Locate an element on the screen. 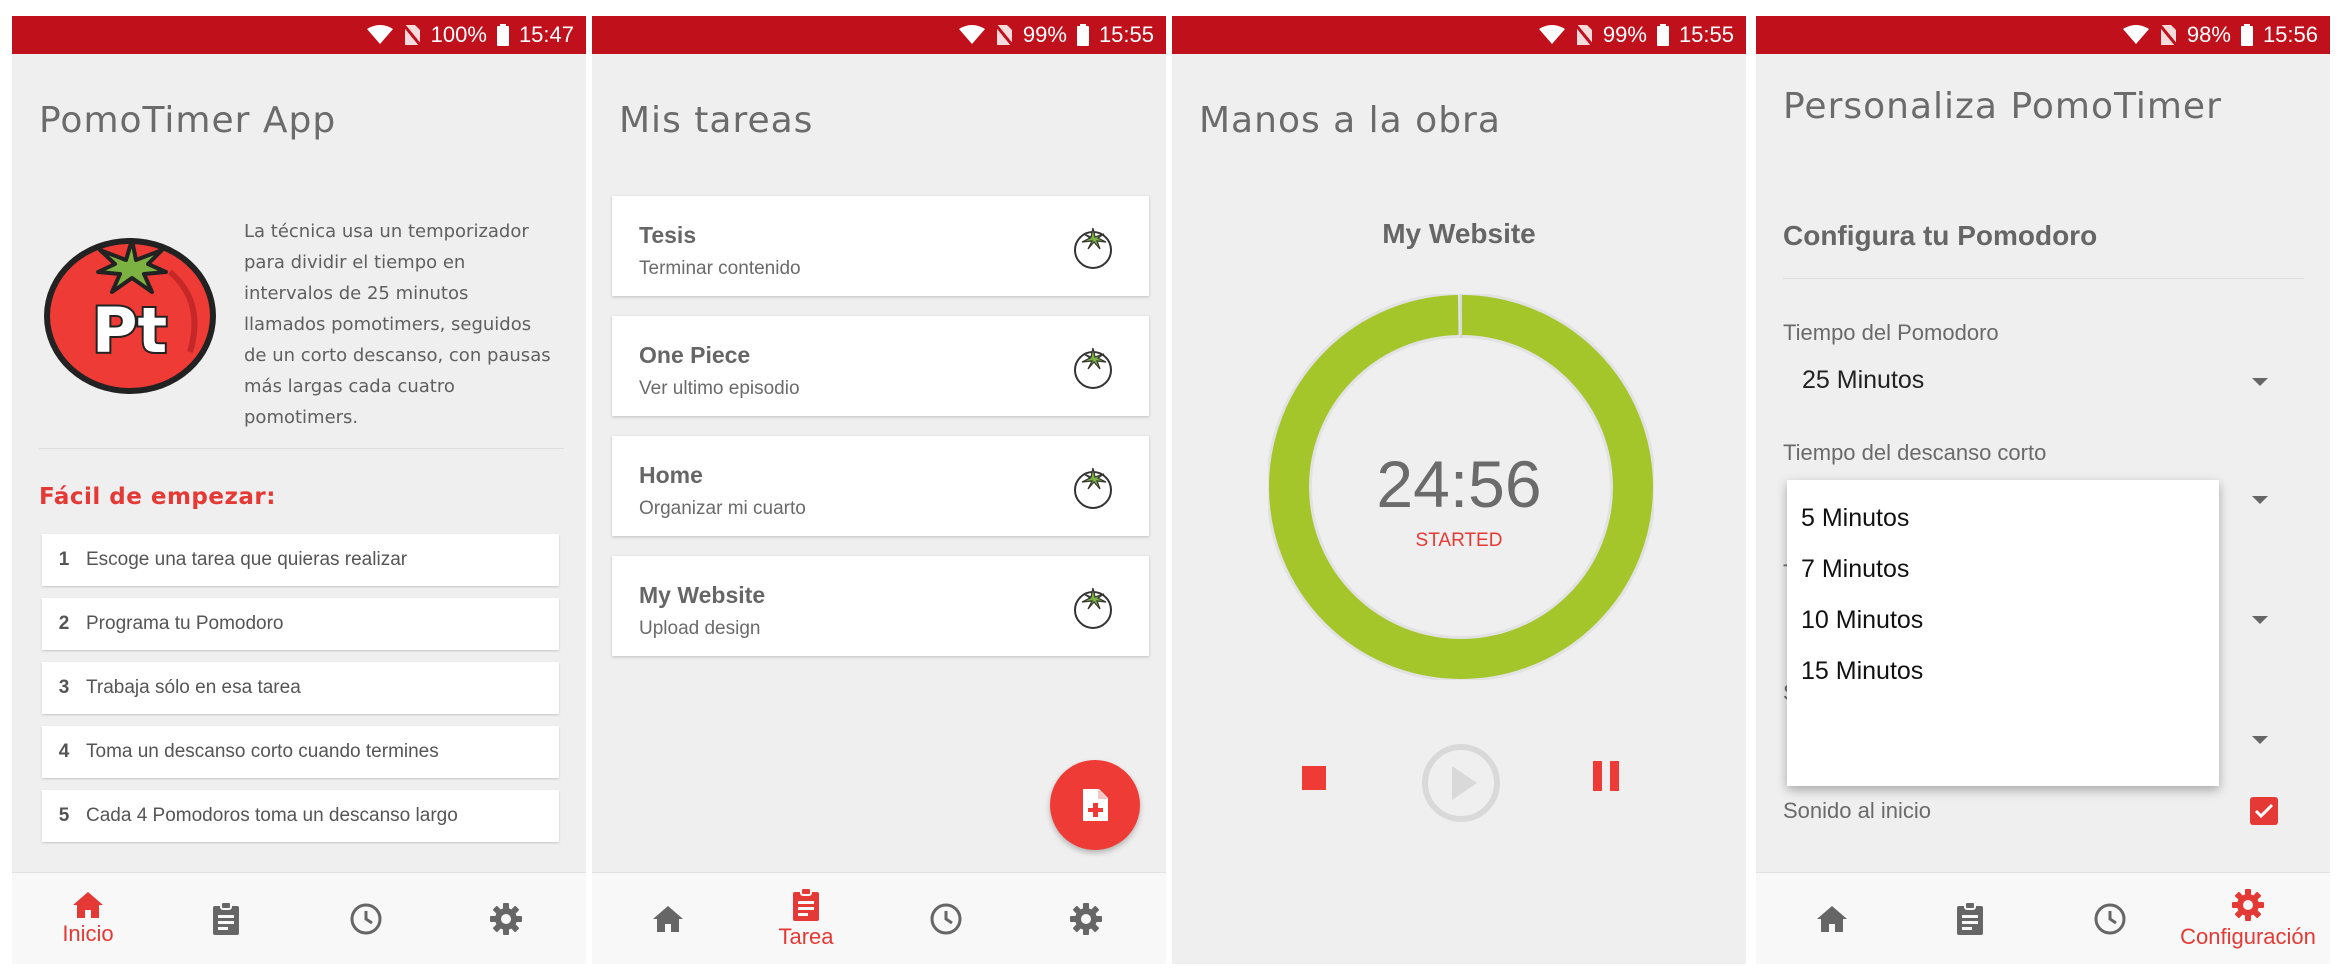 Image resolution: width=2344 pixels, height=980 pixels. dropdown-option: 10 Minutos is located at coordinates (1862, 620).